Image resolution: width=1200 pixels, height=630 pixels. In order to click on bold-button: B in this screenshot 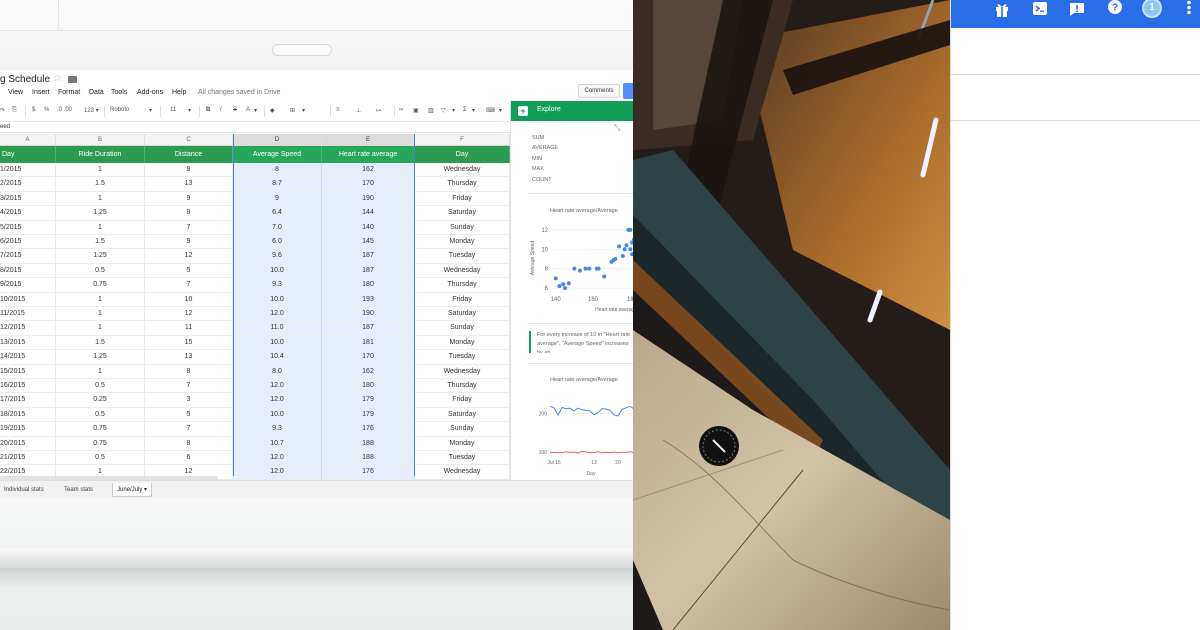, I will do `click(208, 110)`.